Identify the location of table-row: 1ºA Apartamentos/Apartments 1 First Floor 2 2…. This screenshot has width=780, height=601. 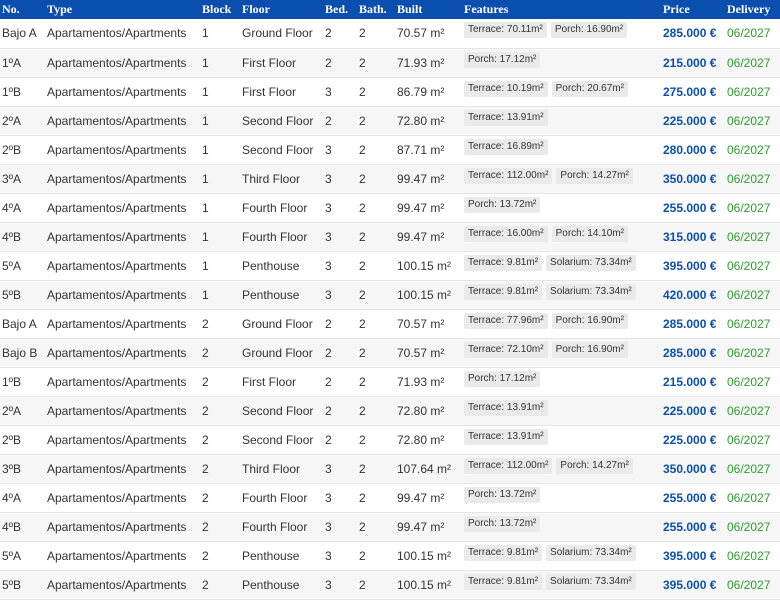
(390, 62).